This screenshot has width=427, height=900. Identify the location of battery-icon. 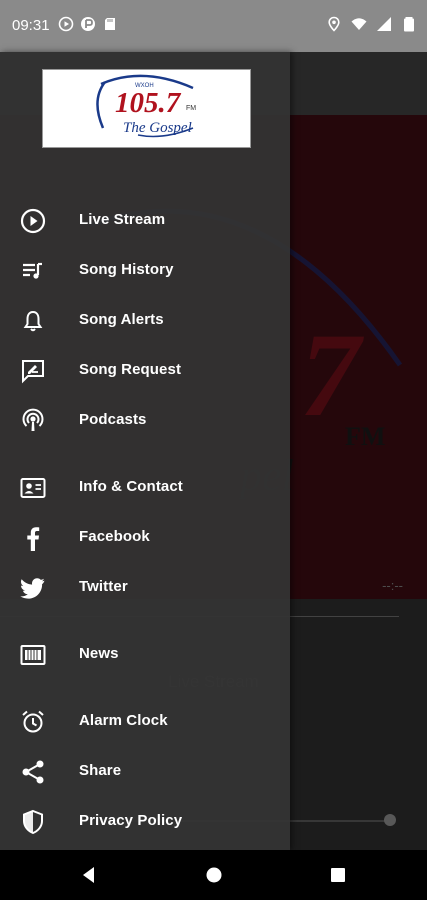
(409, 24).